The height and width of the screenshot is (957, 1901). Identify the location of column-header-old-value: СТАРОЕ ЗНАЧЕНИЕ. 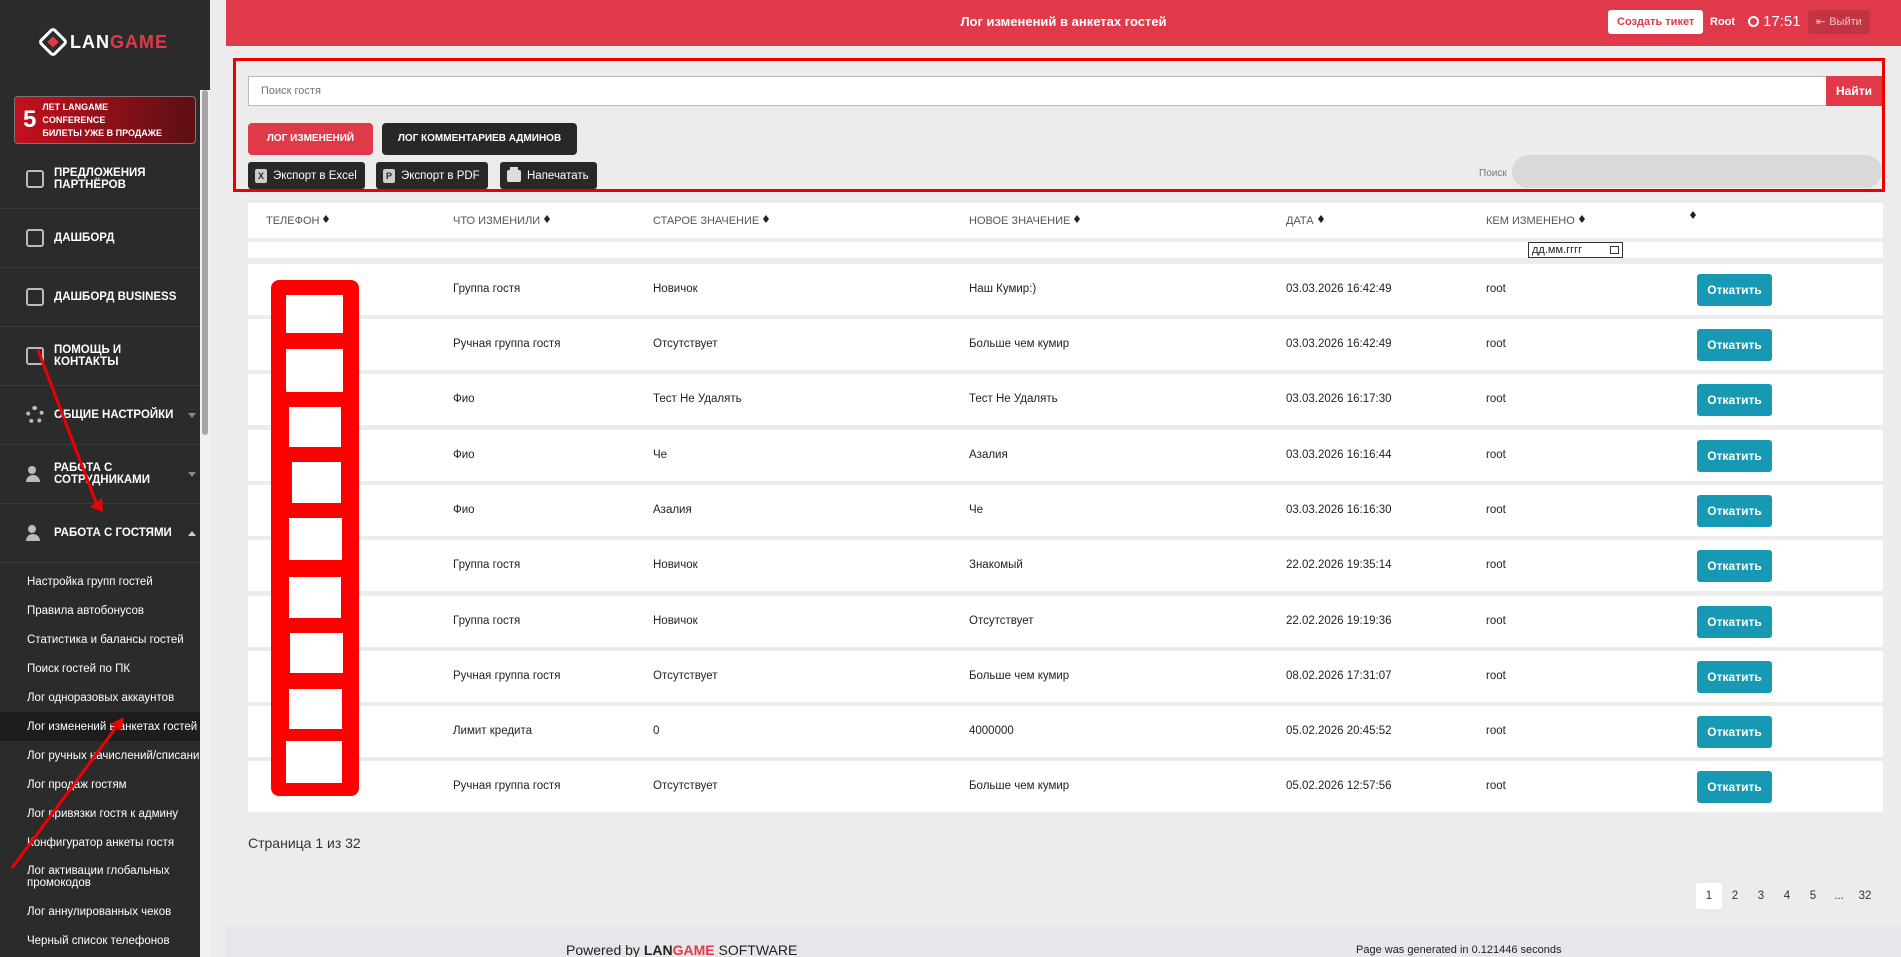
(711, 221).